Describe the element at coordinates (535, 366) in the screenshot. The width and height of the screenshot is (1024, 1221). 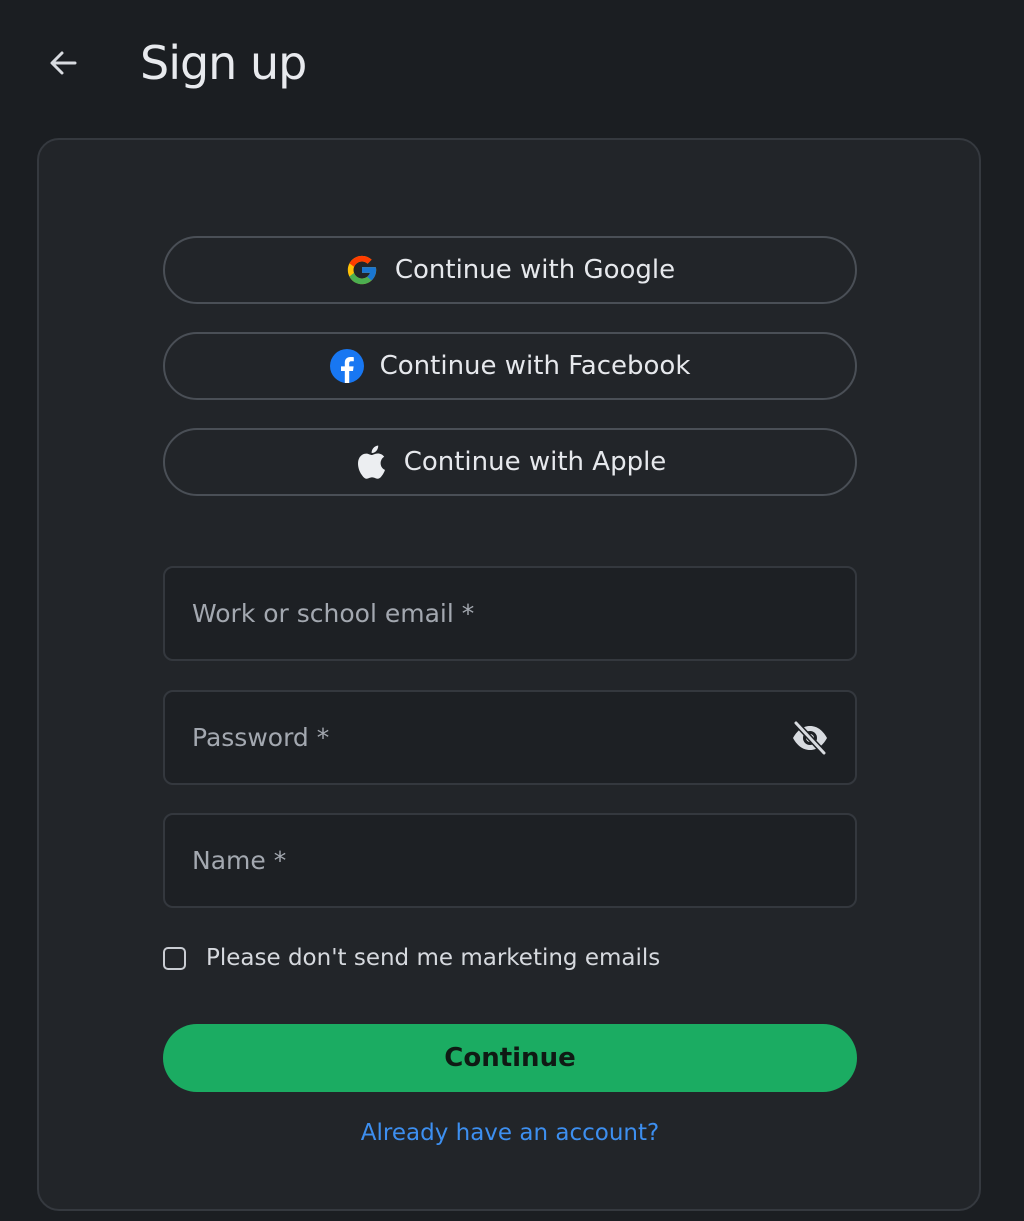
I see `facebook-button-label: Continue with Facebook` at that location.